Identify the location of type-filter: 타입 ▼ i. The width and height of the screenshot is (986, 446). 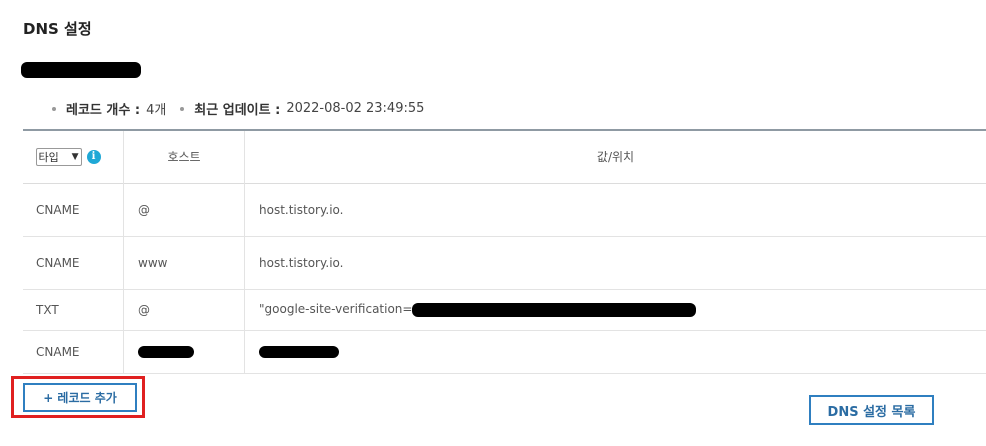
(68, 156).